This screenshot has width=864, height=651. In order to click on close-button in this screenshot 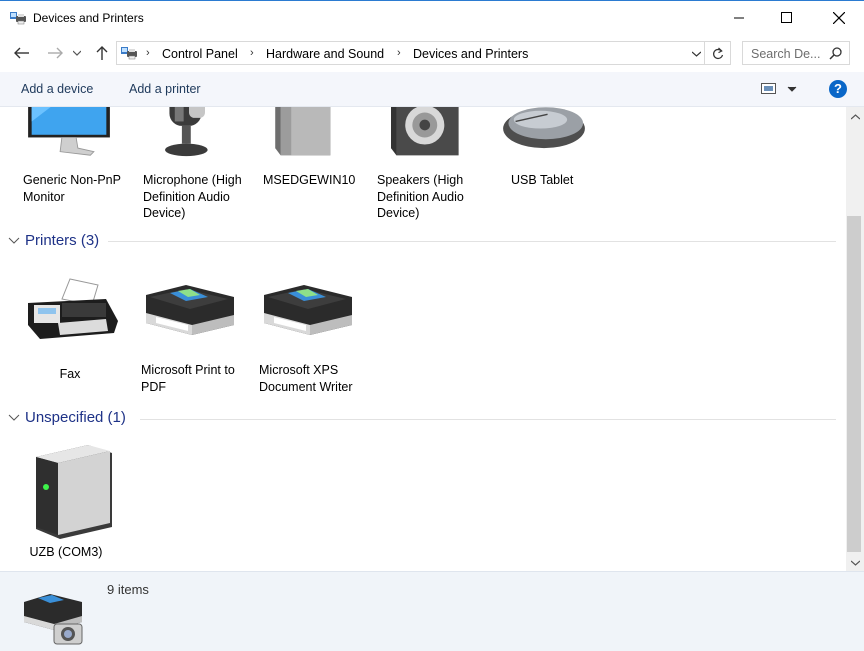, I will do `click(839, 17)`.